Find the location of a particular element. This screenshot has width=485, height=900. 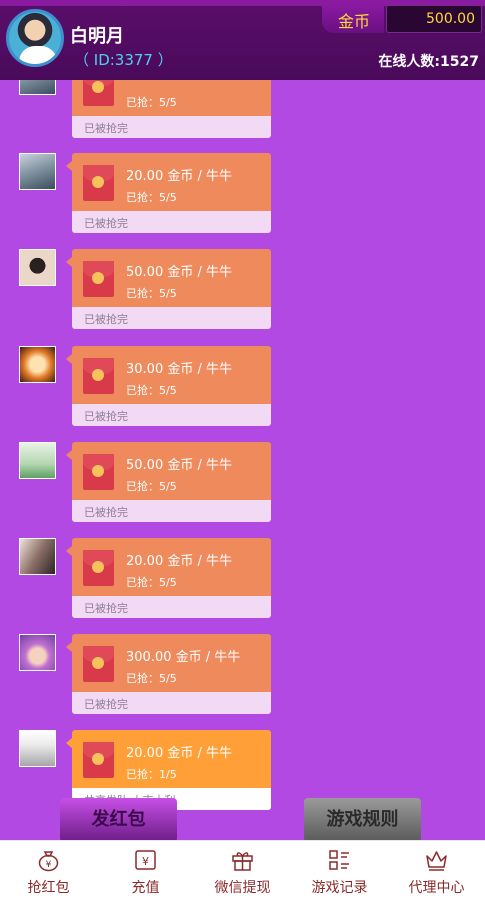

nav-label: 充值 is located at coordinates (145, 888).